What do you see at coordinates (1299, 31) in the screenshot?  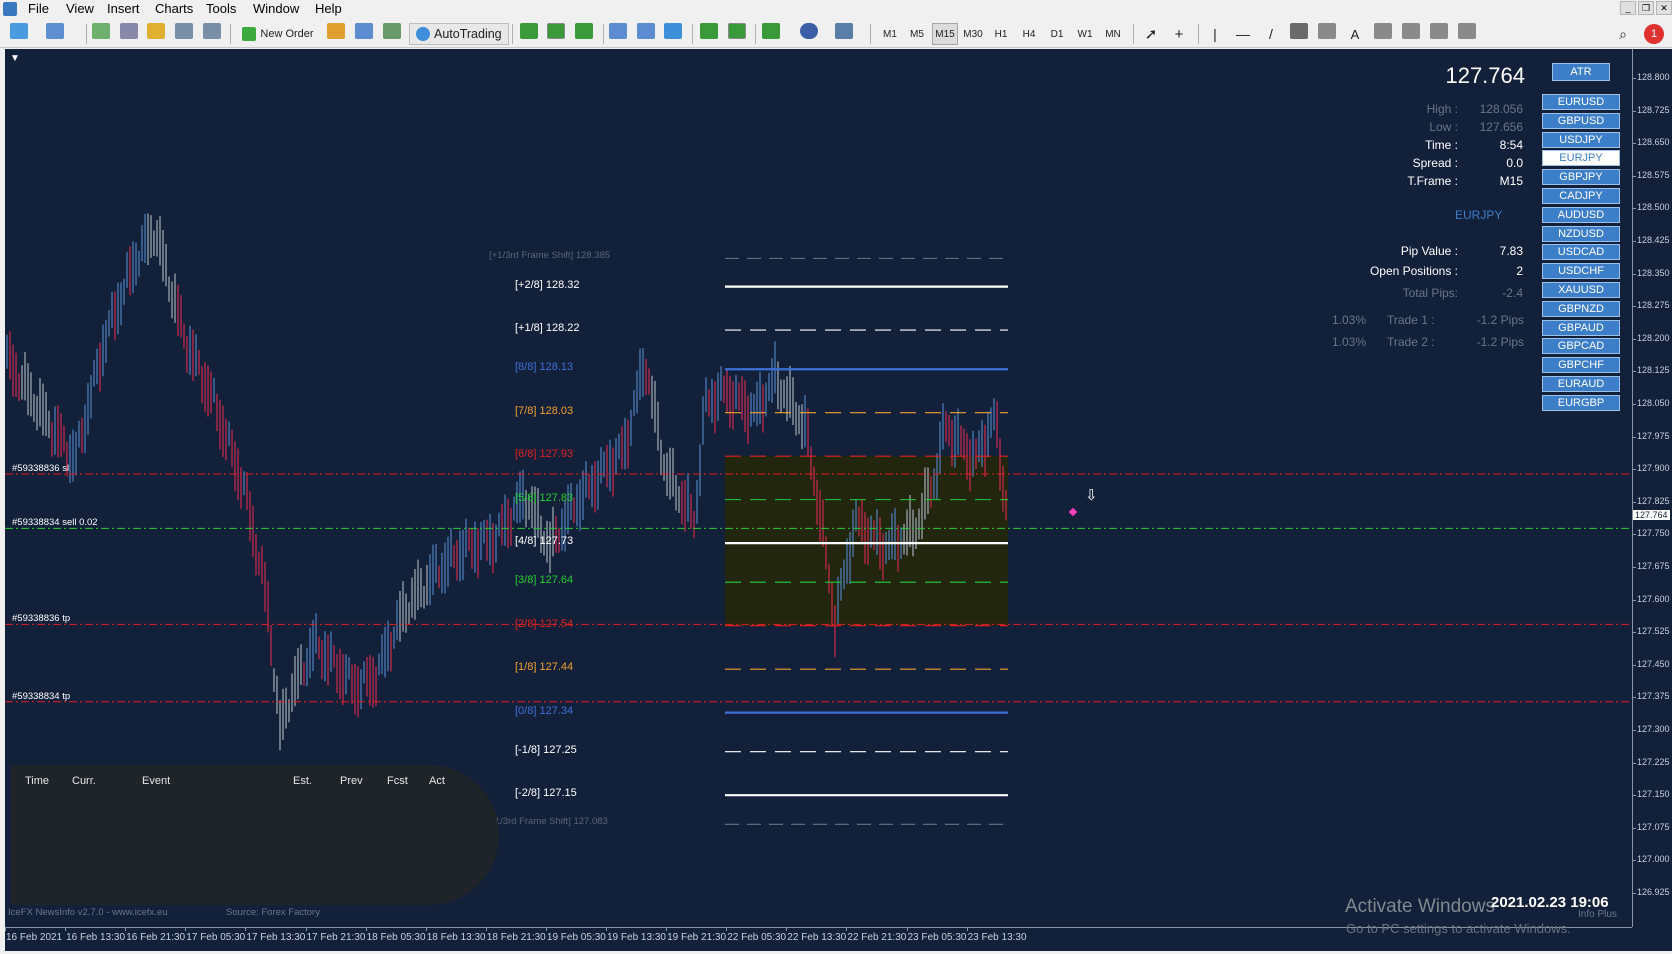 I see `fibonacci-icon` at bounding box center [1299, 31].